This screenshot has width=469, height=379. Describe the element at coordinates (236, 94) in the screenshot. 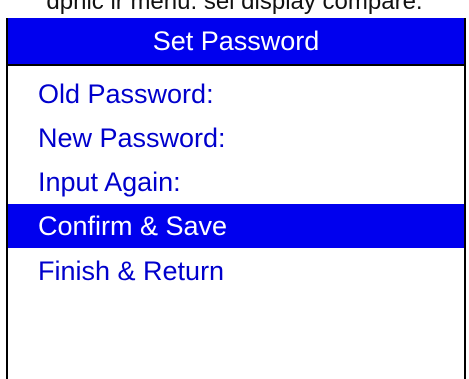

I see `menu-item-old-password: Old Password:` at that location.